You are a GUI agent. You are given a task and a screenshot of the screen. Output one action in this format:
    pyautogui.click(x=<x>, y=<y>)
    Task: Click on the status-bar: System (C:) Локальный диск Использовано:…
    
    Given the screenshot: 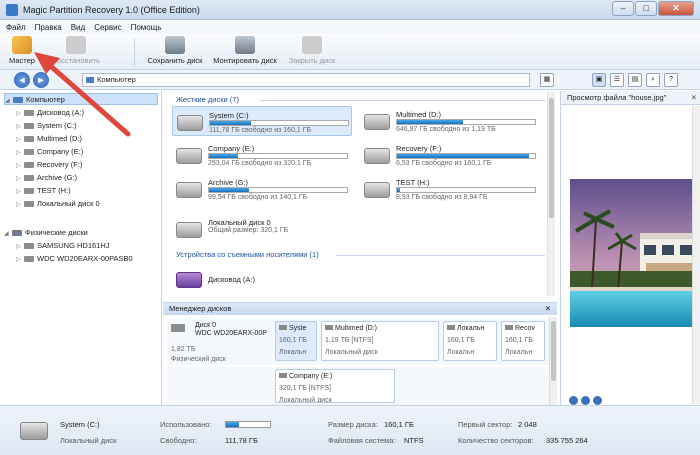 What is the action you would take?
    pyautogui.click(x=350, y=430)
    